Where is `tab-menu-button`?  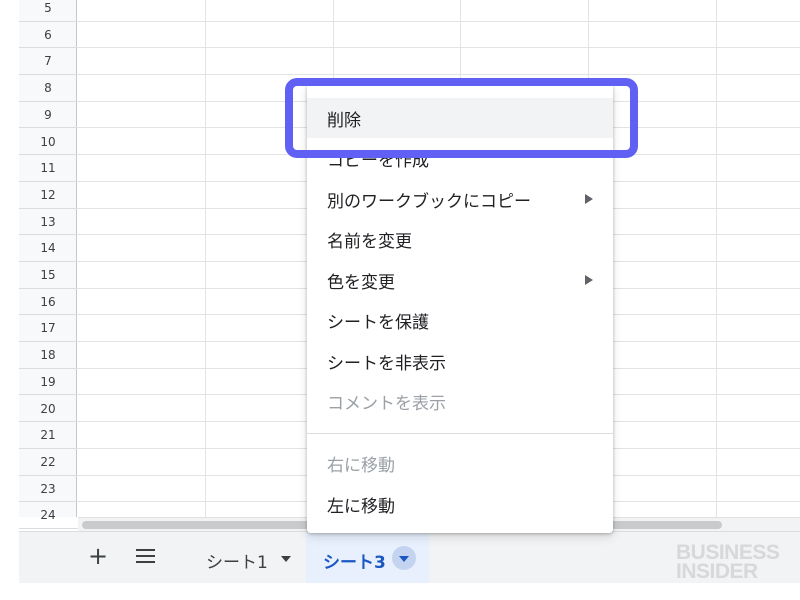
tab-menu-button is located at coordinates (404, 558).